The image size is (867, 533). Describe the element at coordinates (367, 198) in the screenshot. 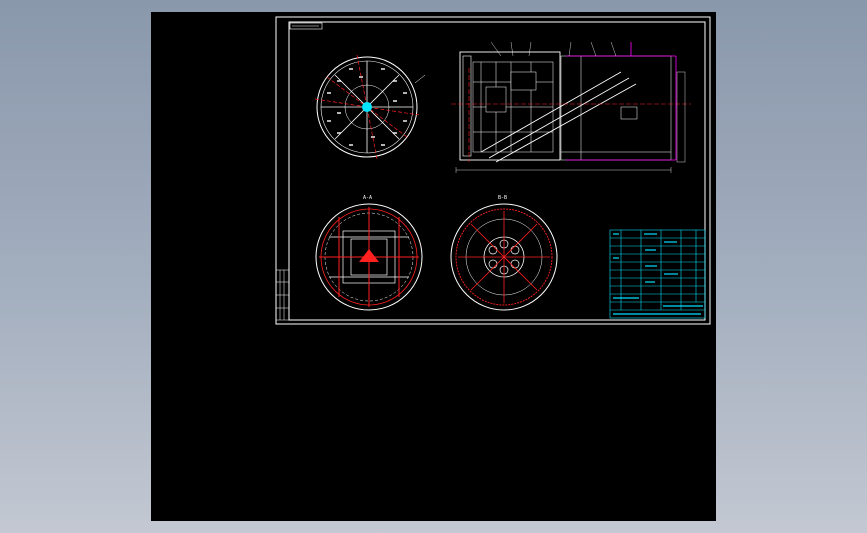

I see `section-a-label: A-A` at that location.